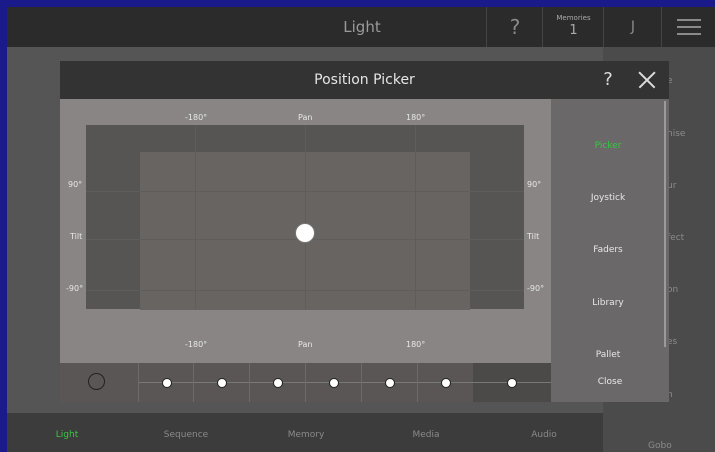  Describe the element at coordinates (676, 238) in the screenshot. I see `bg-panel-item: fect` at that location.